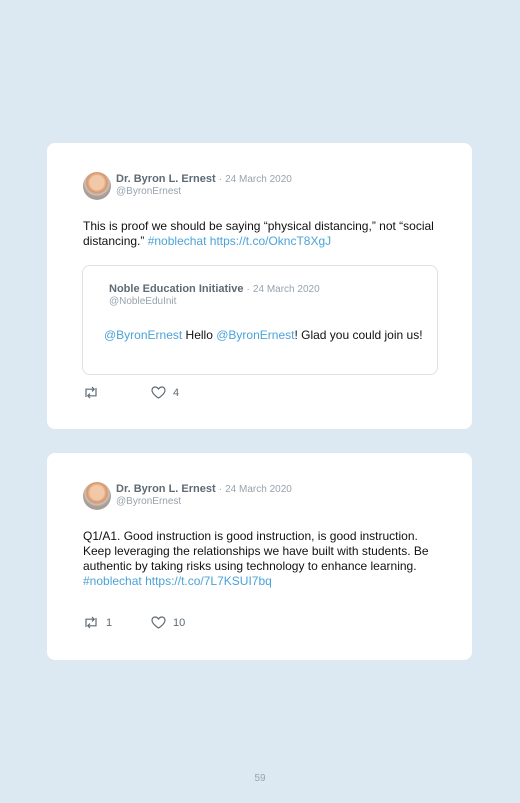 The width and height of the screenshot is (520, 803). I want to click on quoted-date: 24 March 2020, so click(286, 289).